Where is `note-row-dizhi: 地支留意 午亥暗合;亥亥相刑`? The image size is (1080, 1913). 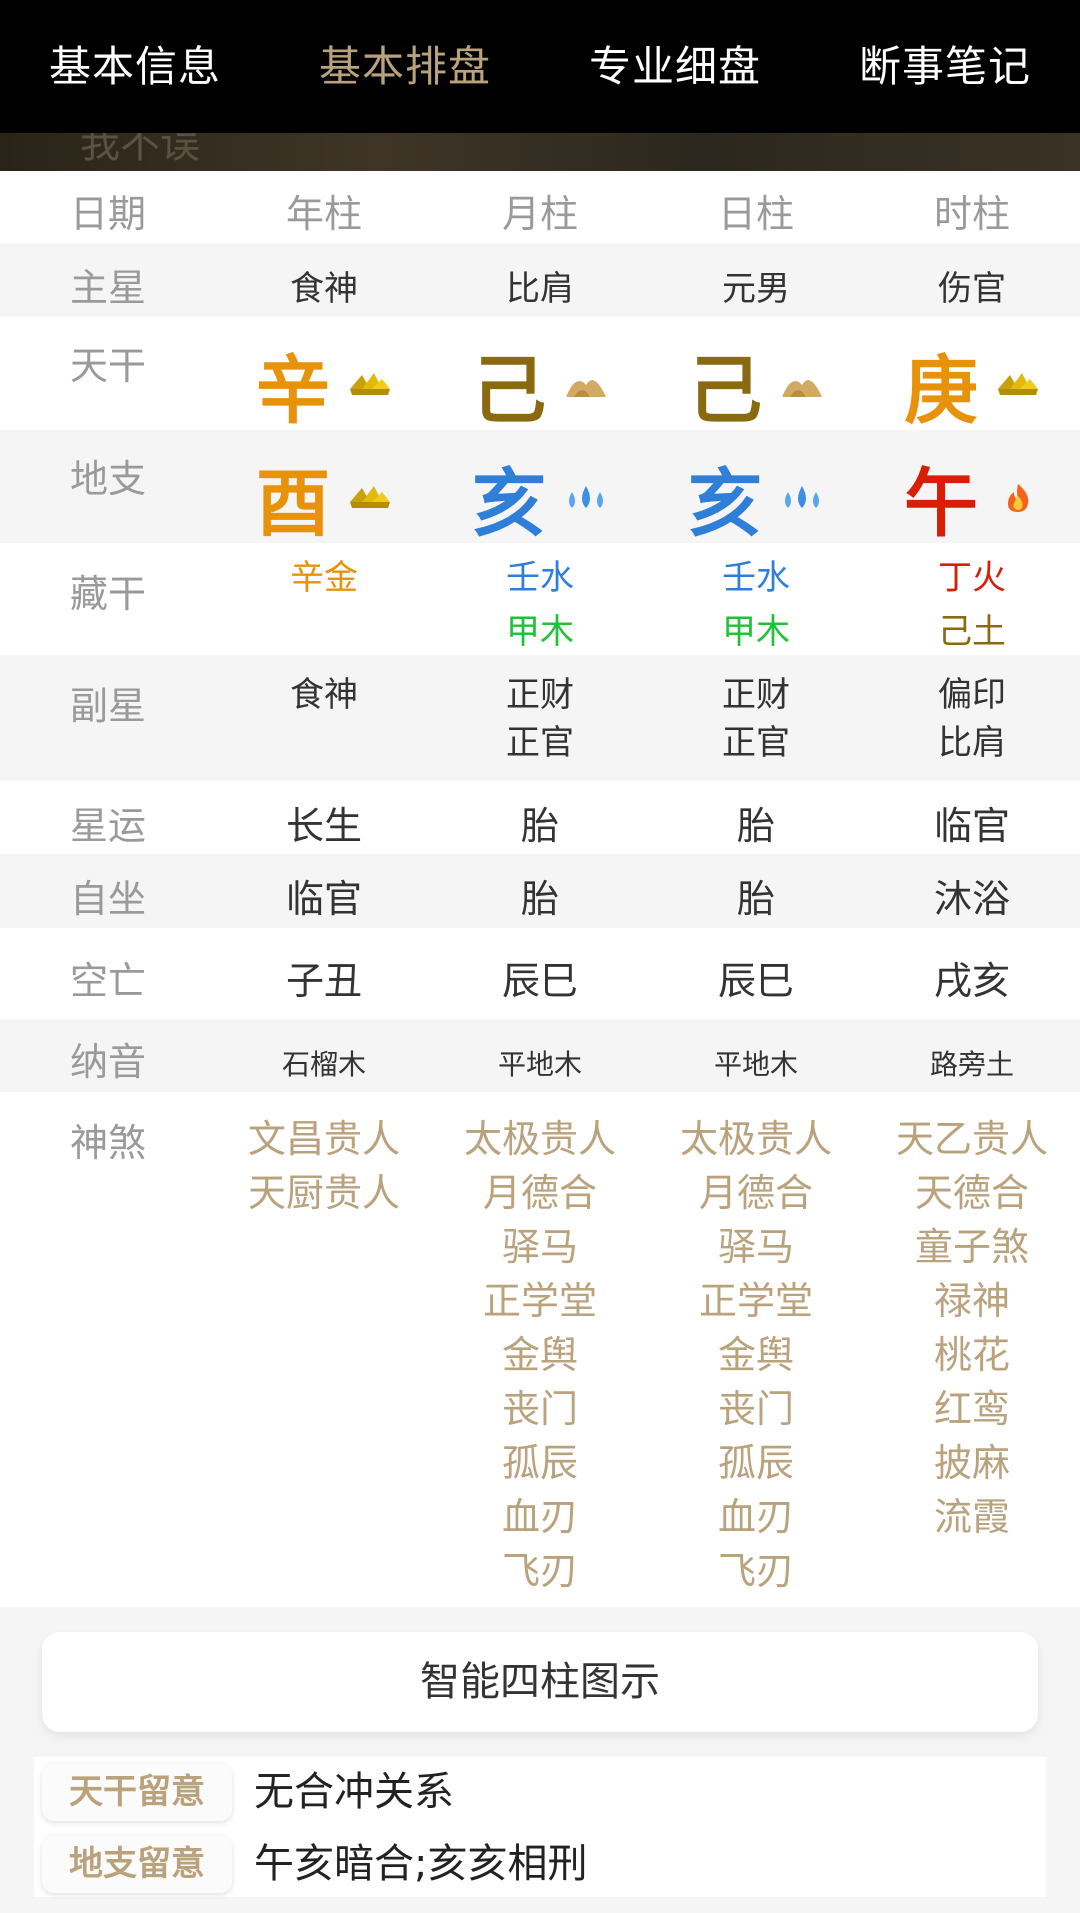
note-row-dizhi: 地支留意 午亥暗合;亥亥相刑 is located at coordinates (540, 1864).